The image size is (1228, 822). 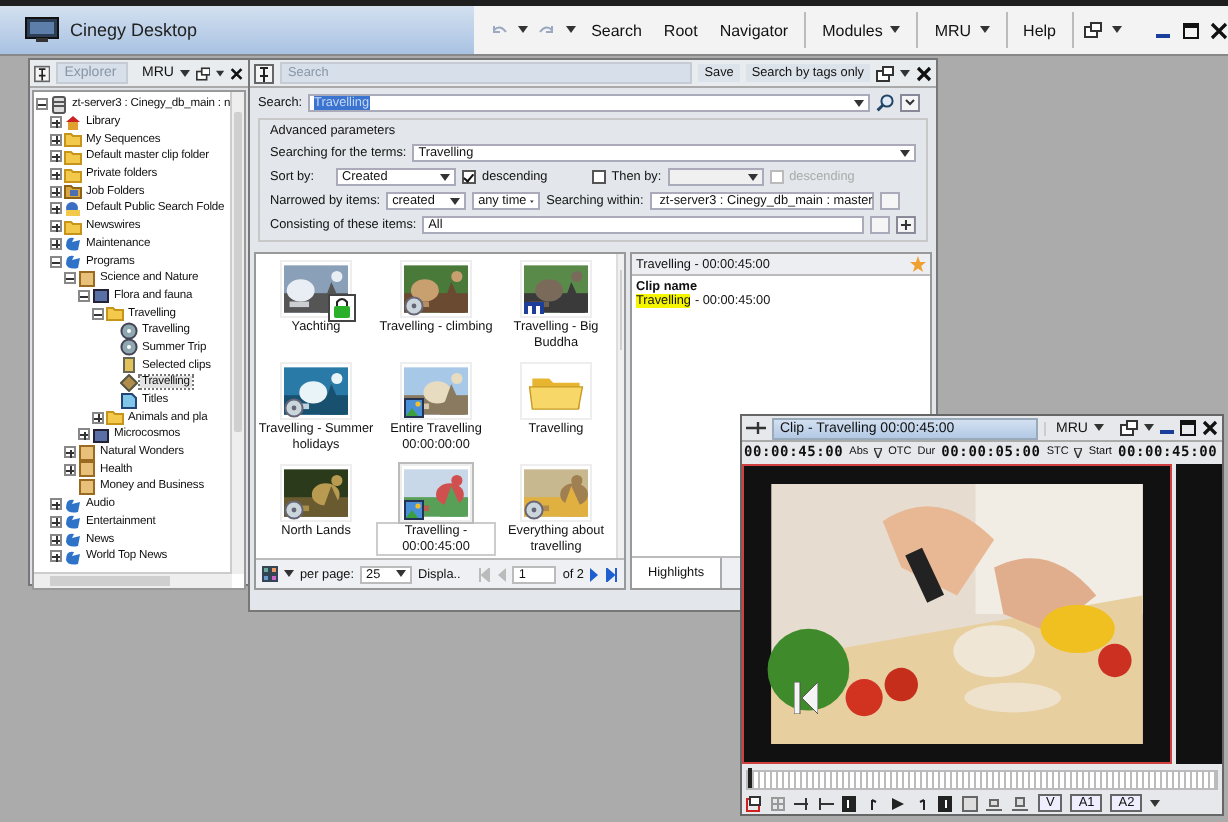 What do you see at coordinates (826, 803) in the screenshot?
I see `mark-out-icon` at bounding box center [826, 803].